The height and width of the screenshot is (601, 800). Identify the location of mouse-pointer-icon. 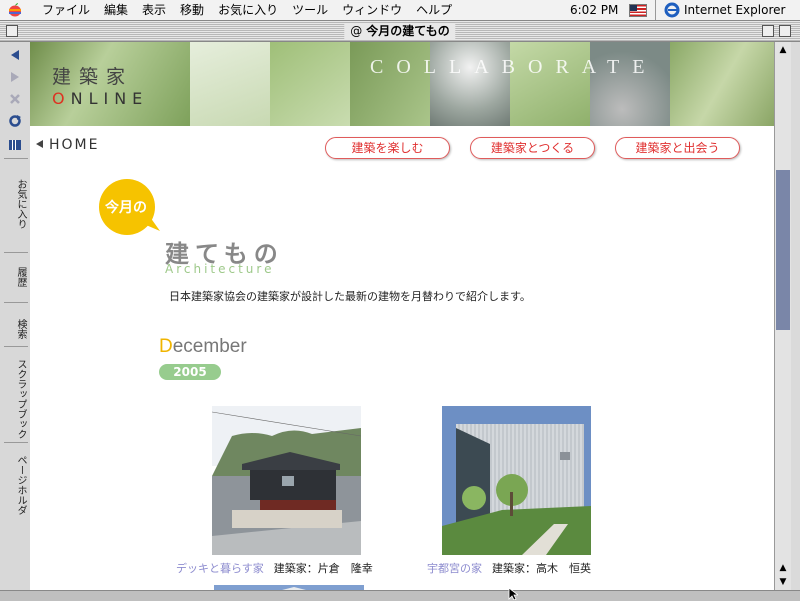
(513, 594).